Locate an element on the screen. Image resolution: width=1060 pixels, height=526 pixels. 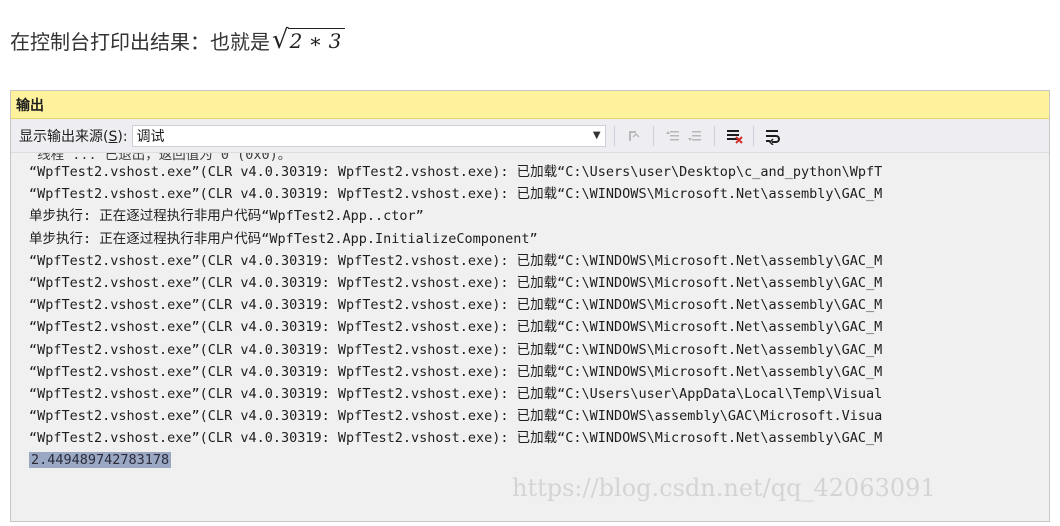
page-heading: 在控制台打印出结果：也就是 √ 2 ∗ 3 is located at coordinates (178, 40).